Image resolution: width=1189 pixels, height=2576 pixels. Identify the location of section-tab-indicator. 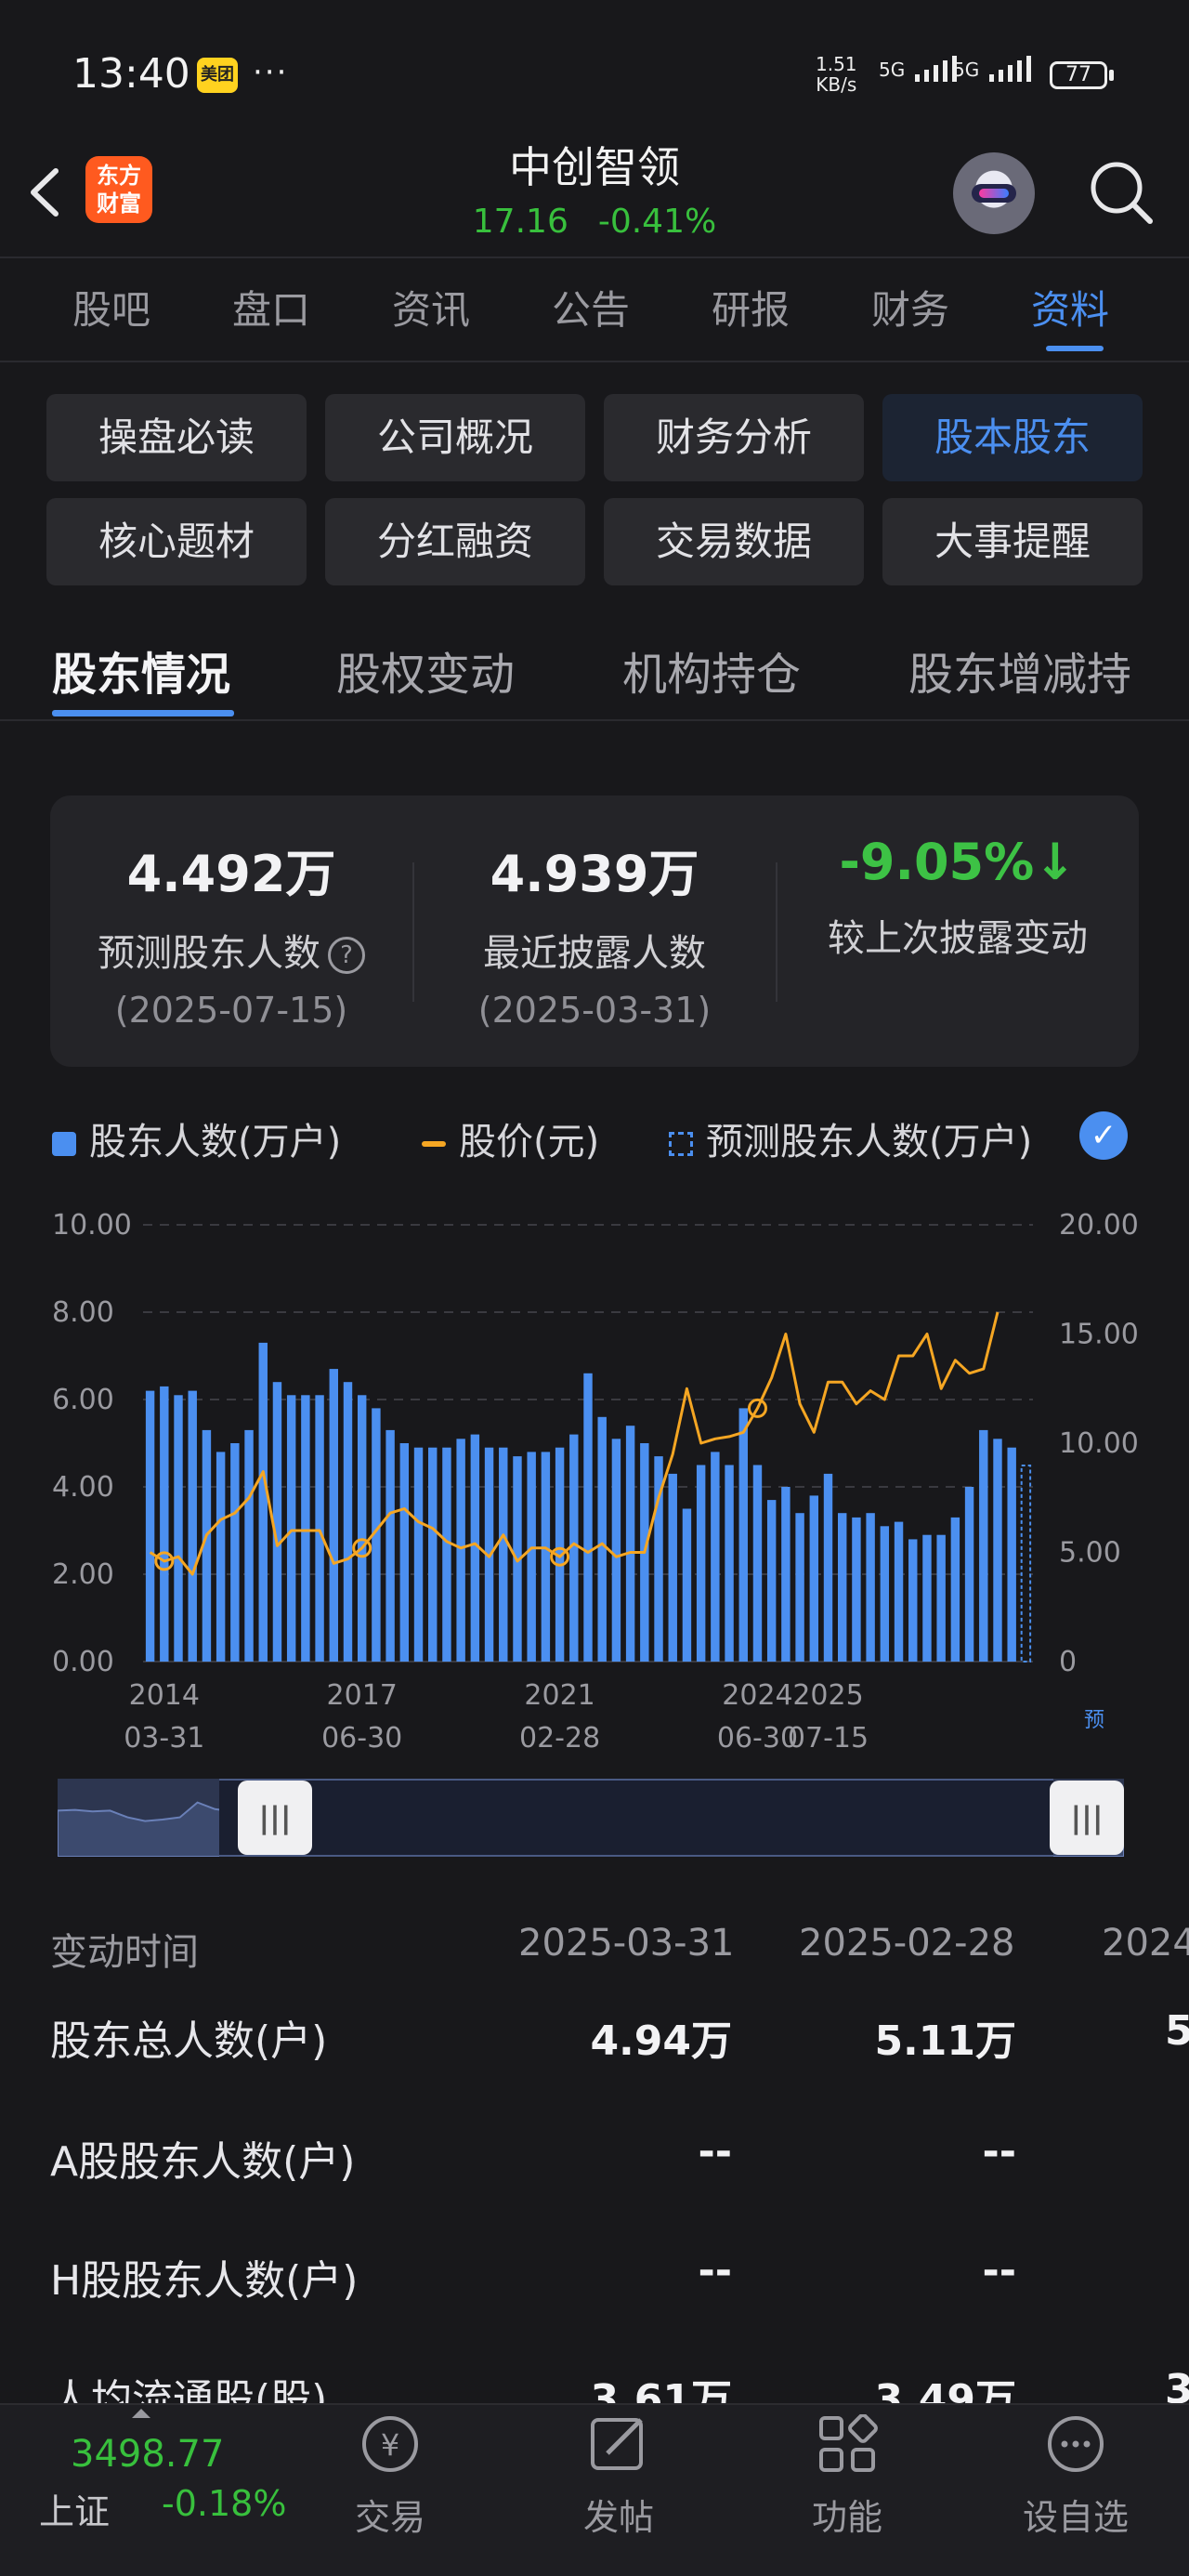
(143, 713).